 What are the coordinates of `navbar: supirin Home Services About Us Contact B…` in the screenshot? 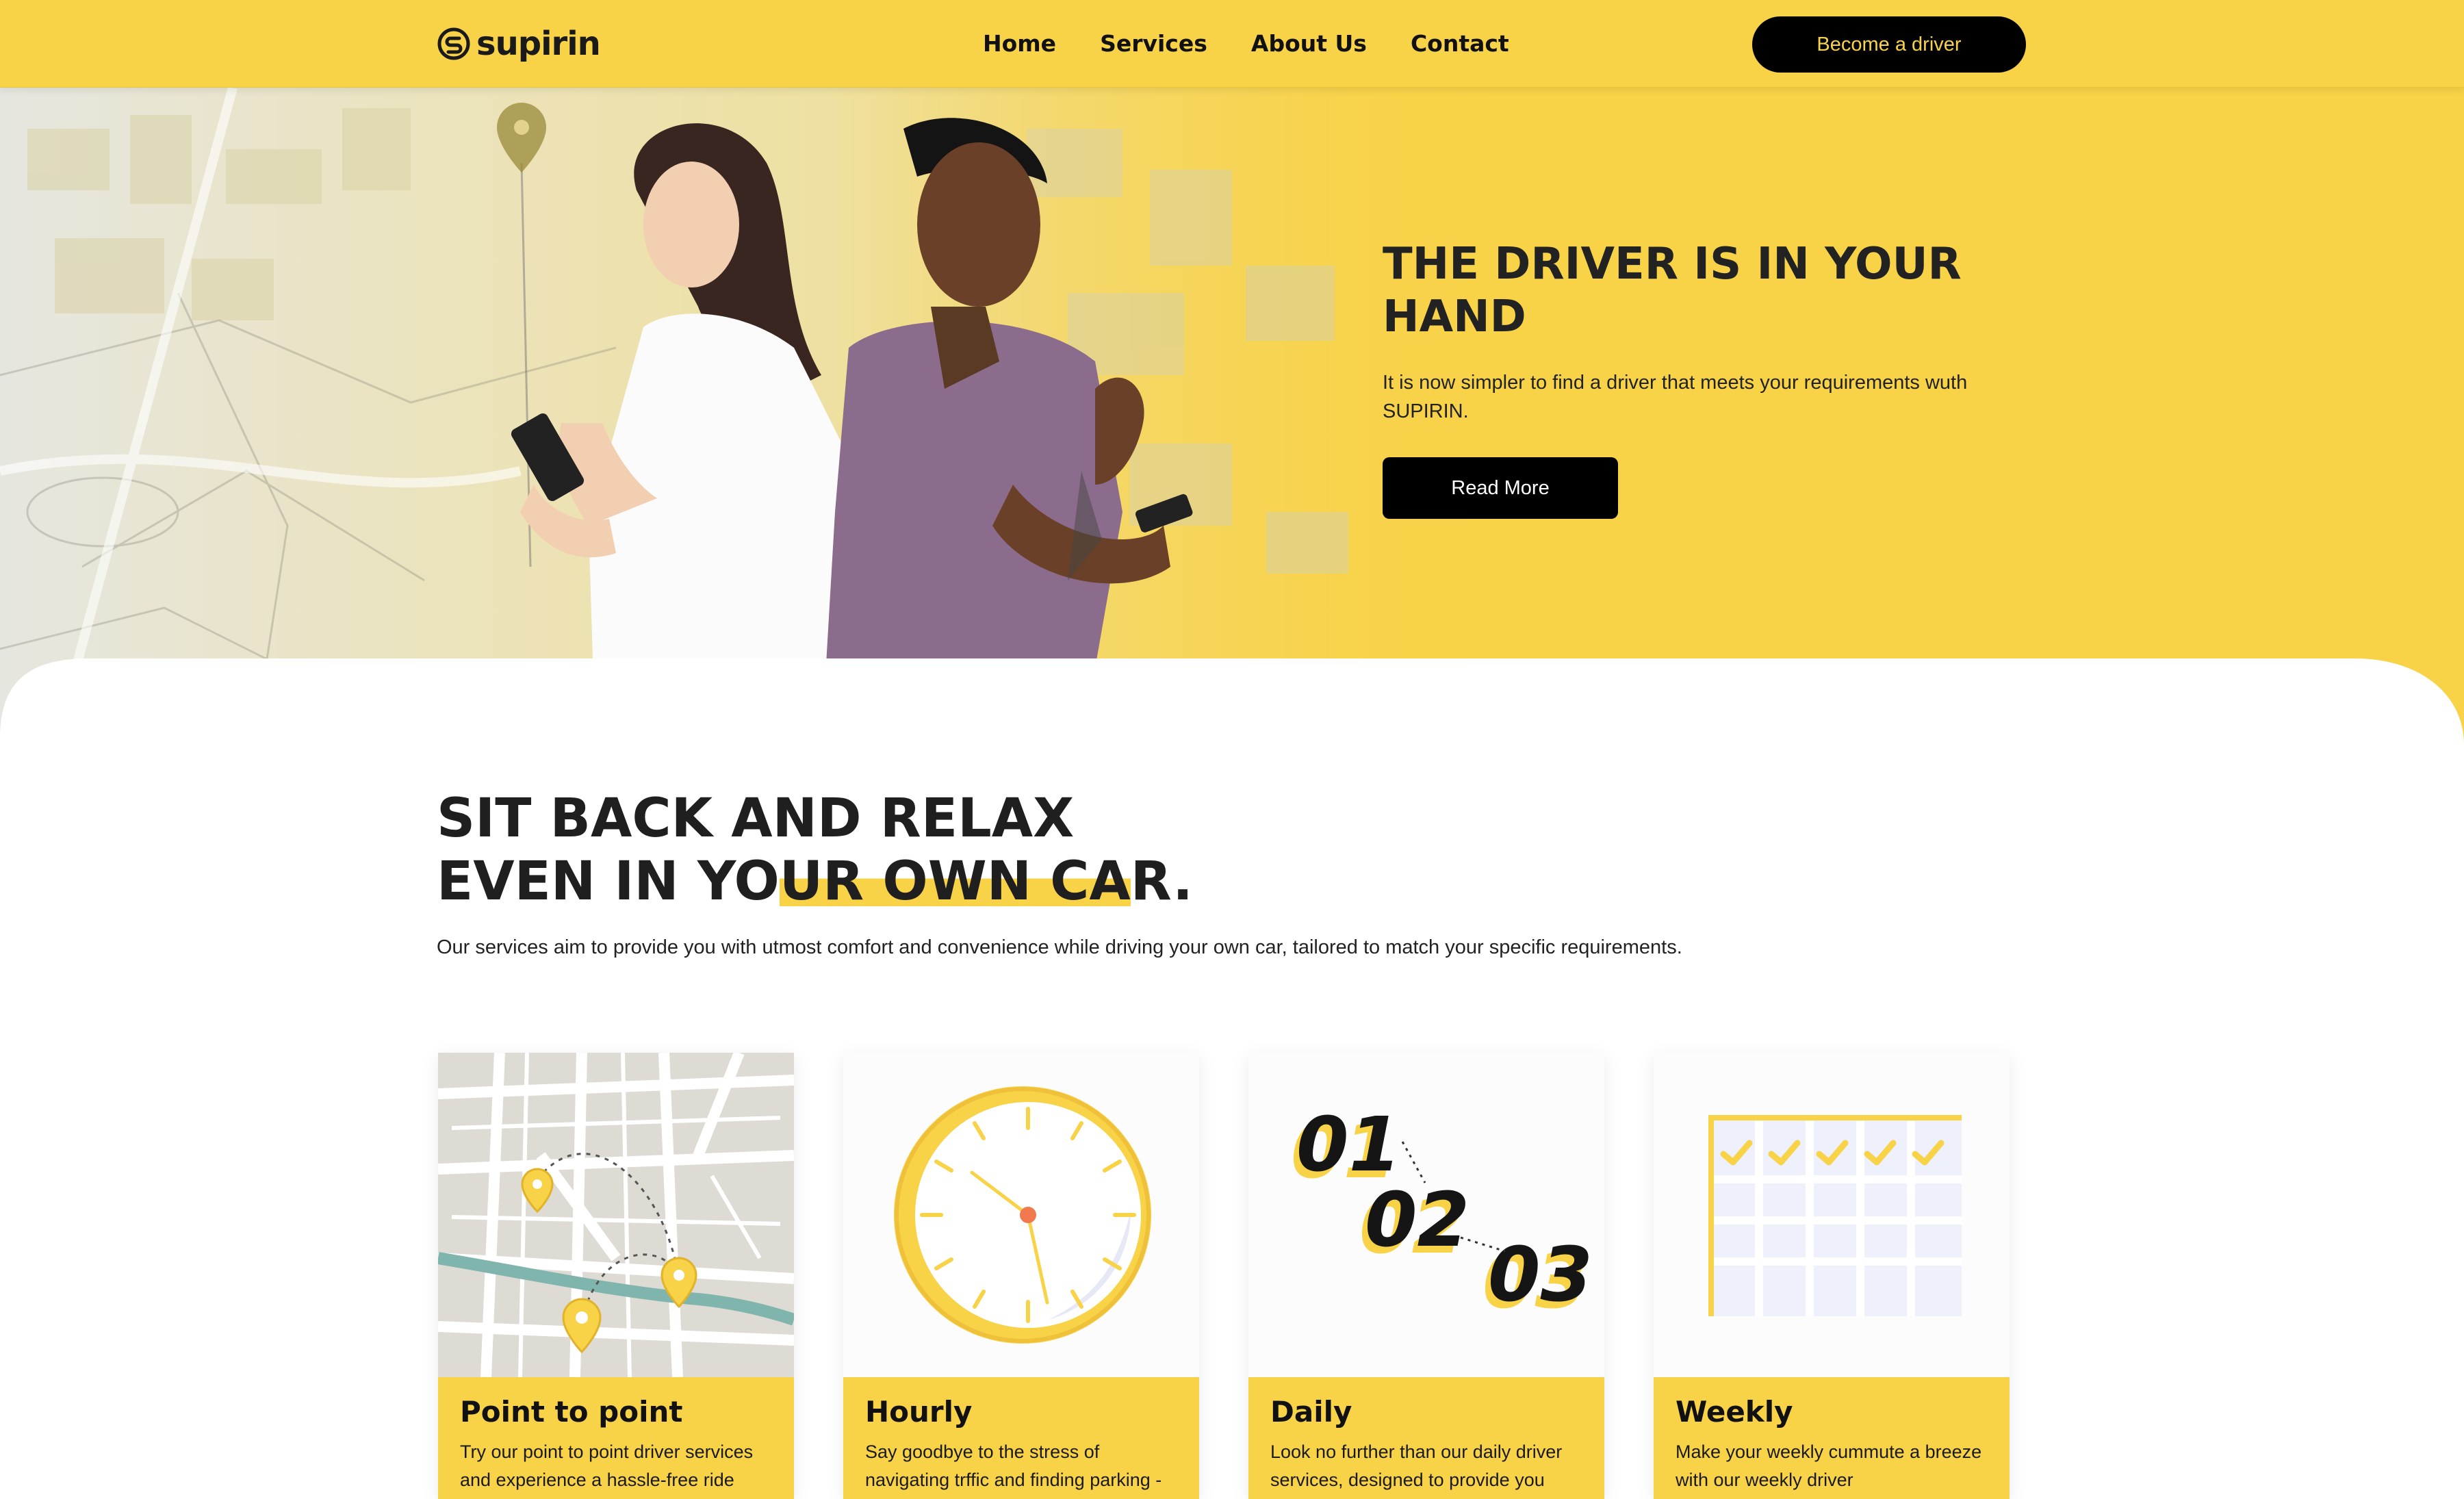 It's located at (1232, 44).